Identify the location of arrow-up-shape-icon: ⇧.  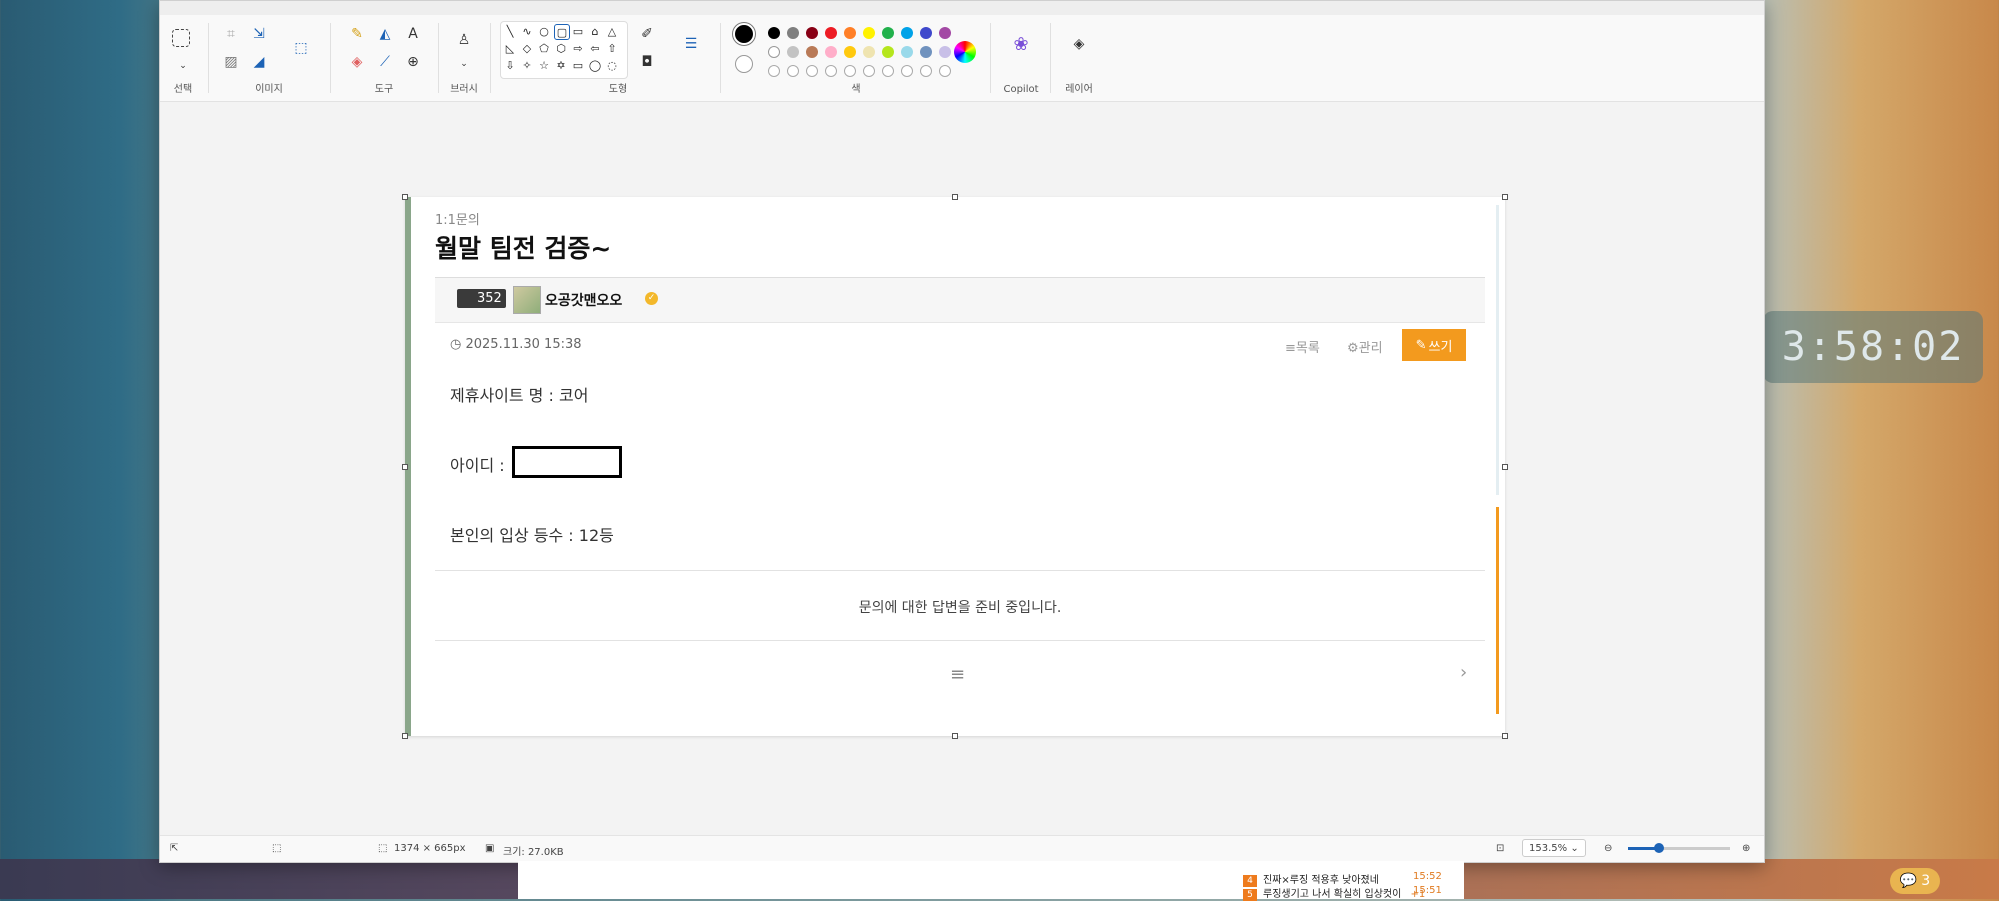
(612, 48).